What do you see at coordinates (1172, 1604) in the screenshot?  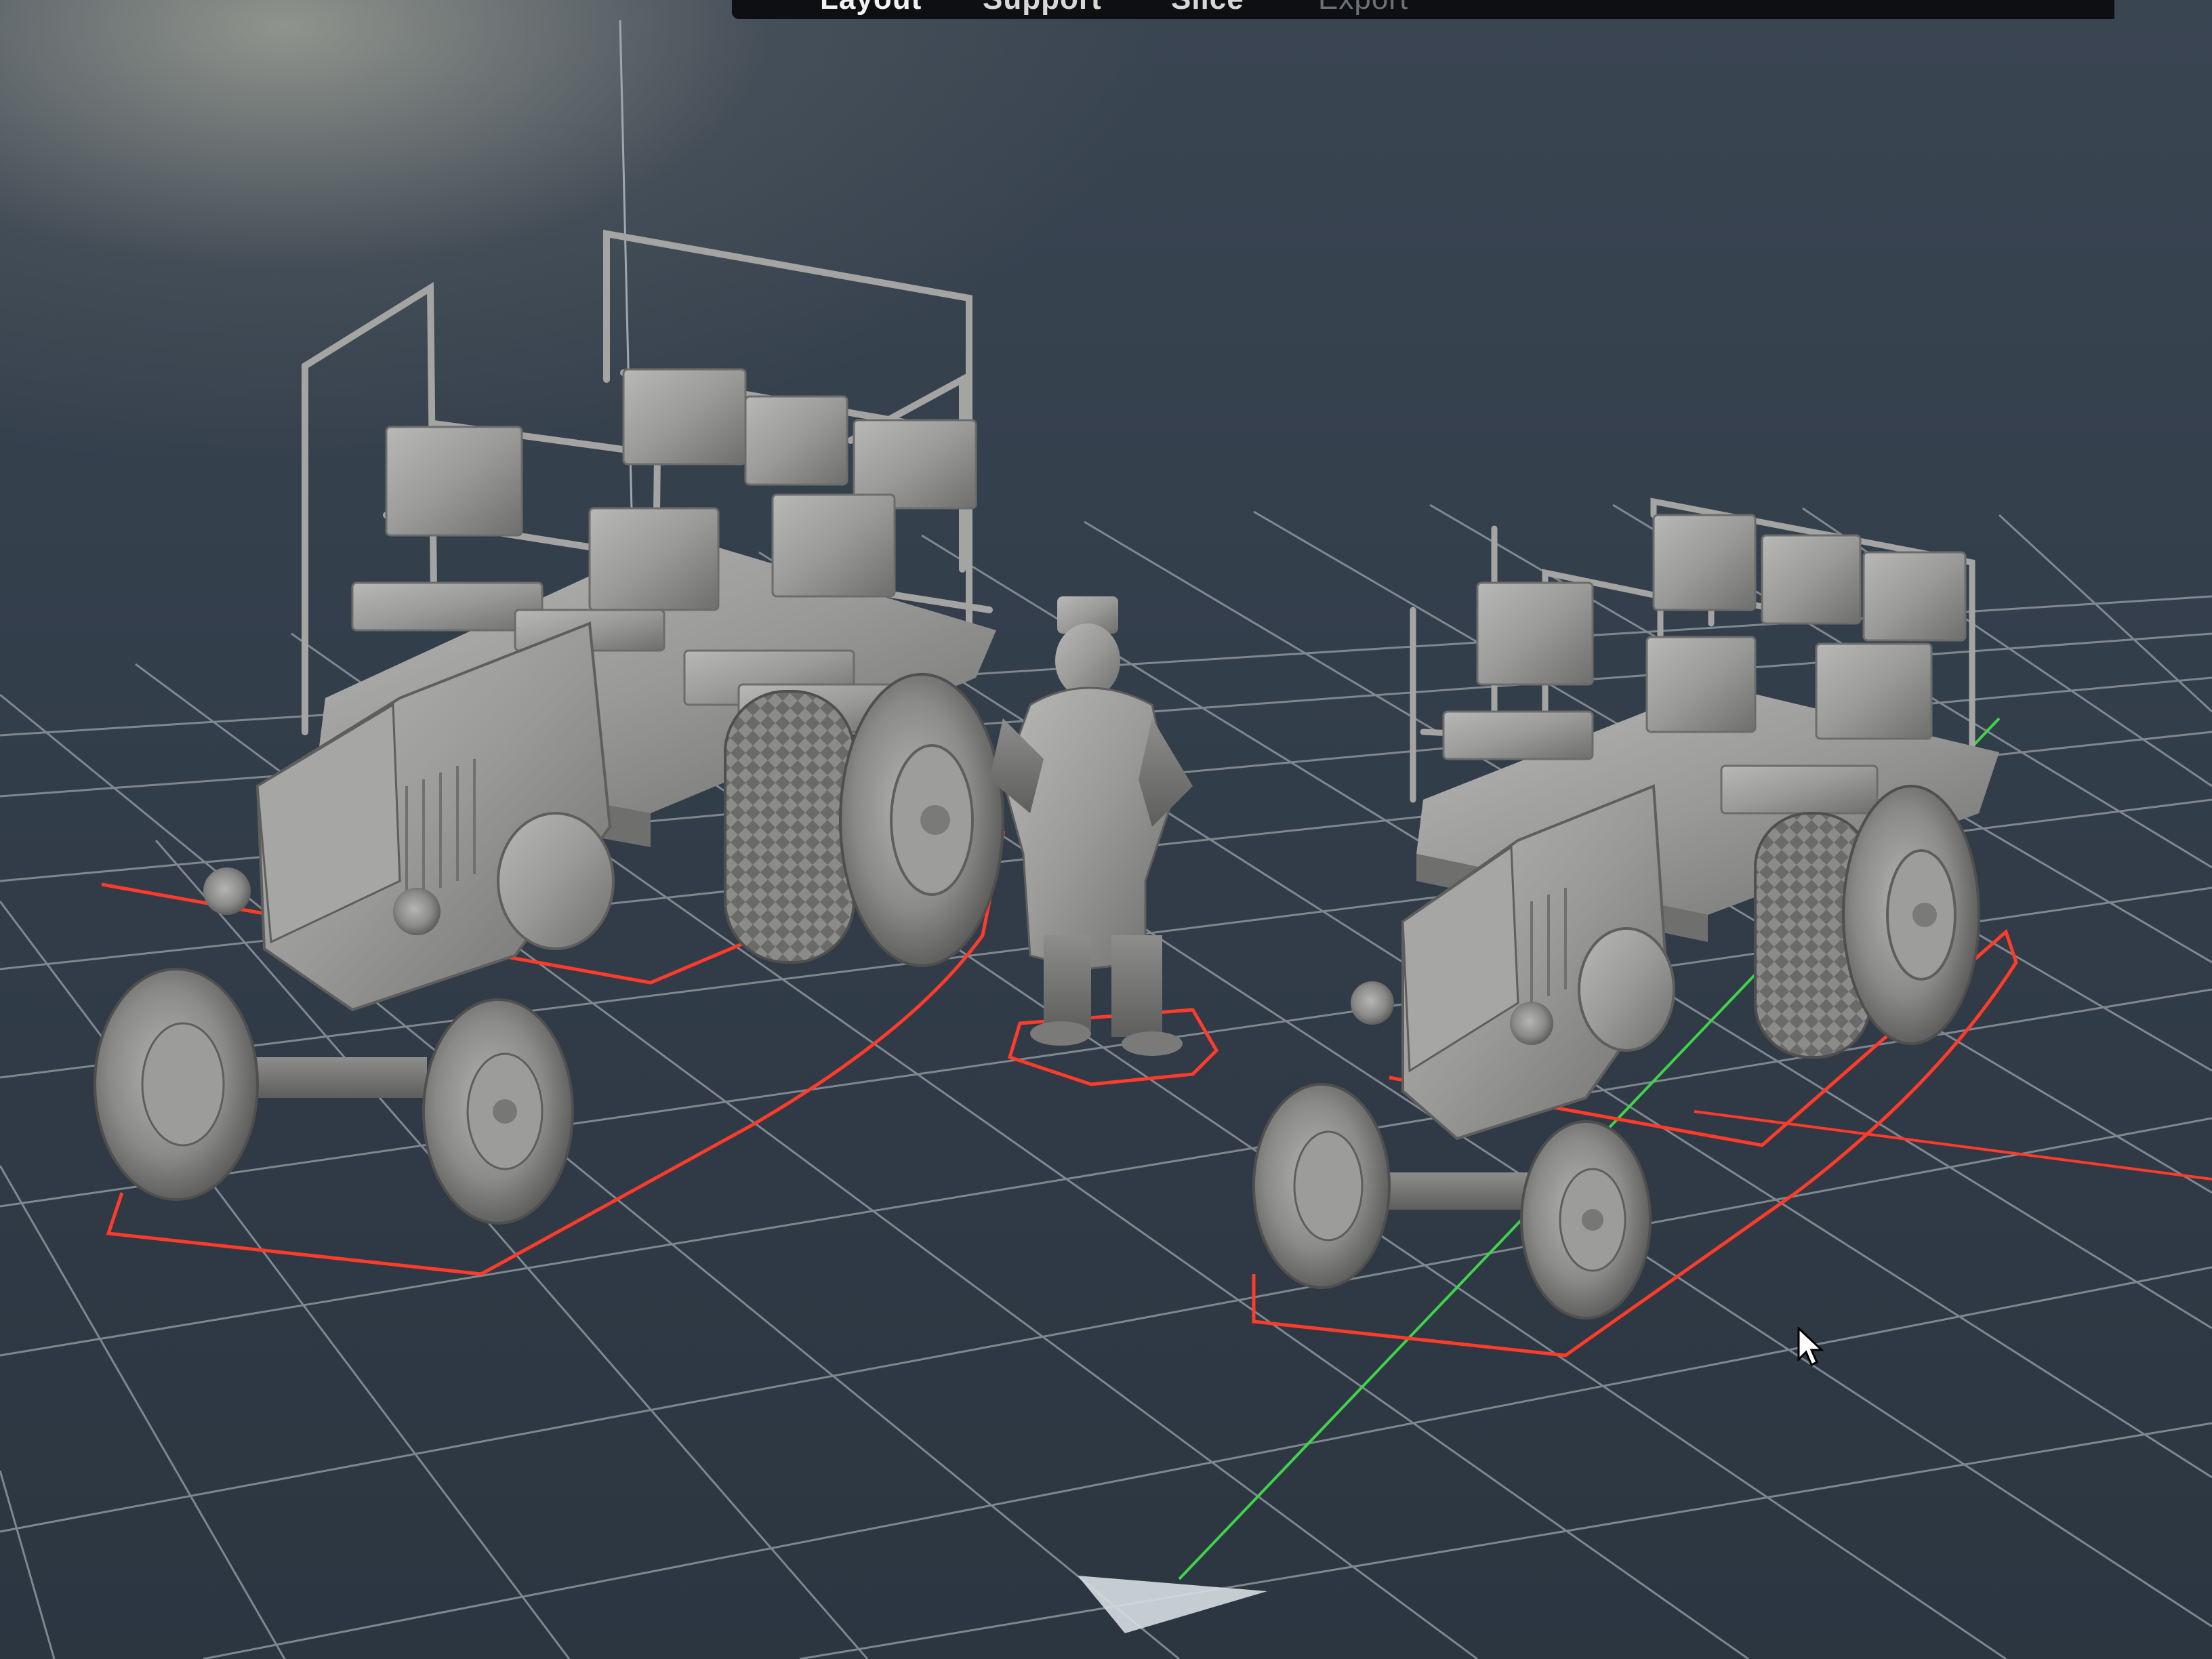 I see `view-orientation-marker` at bounding box center [1172, 1604].